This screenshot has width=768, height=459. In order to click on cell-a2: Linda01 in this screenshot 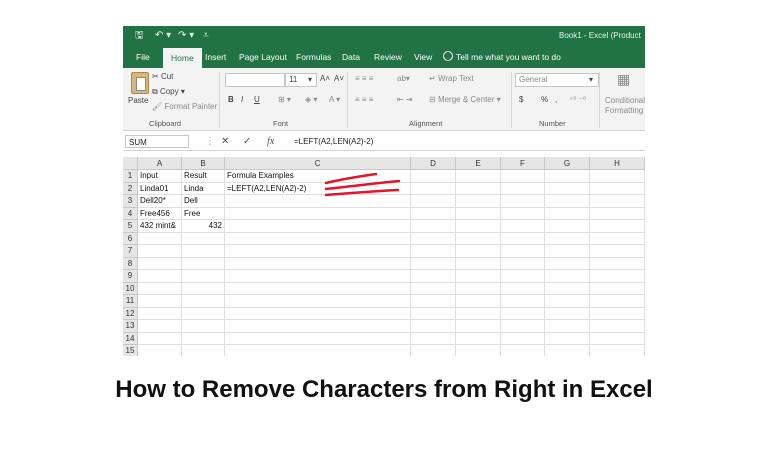, I will do `click(160, 188)`.